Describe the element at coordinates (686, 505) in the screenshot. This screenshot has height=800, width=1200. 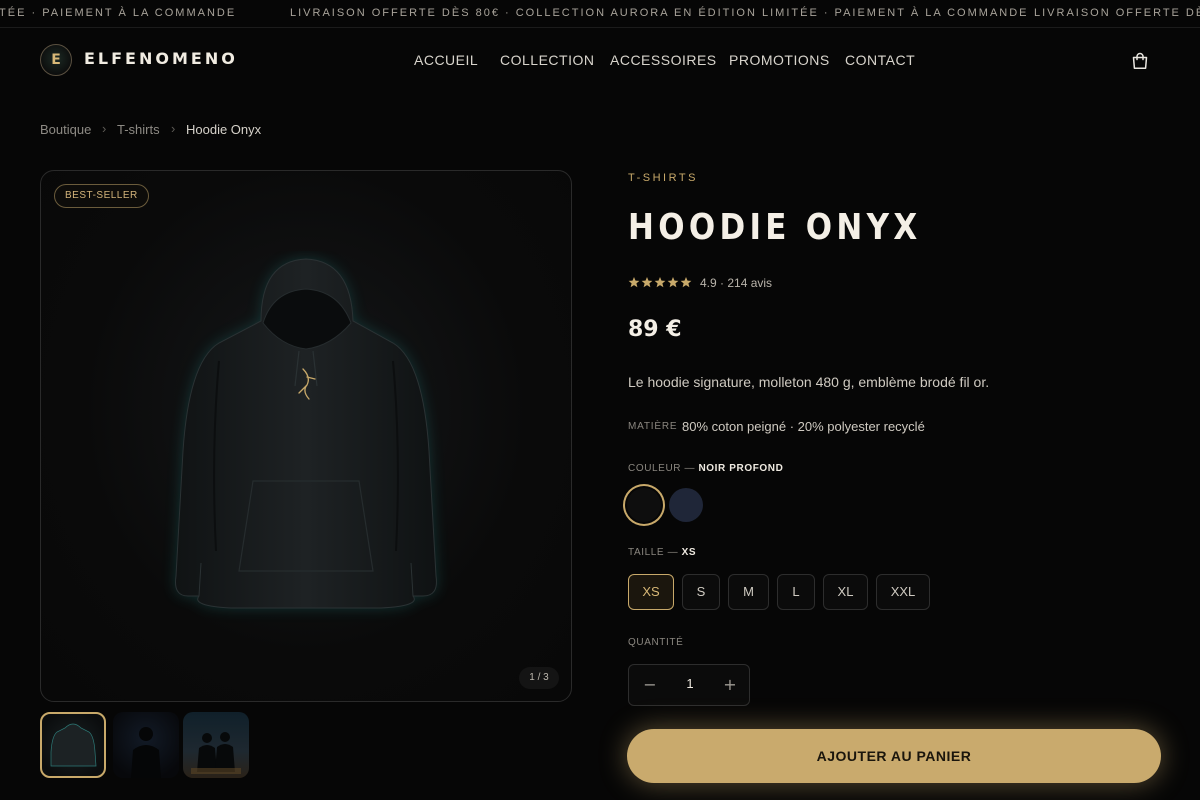
I see `color-swatch-navy` at that location.